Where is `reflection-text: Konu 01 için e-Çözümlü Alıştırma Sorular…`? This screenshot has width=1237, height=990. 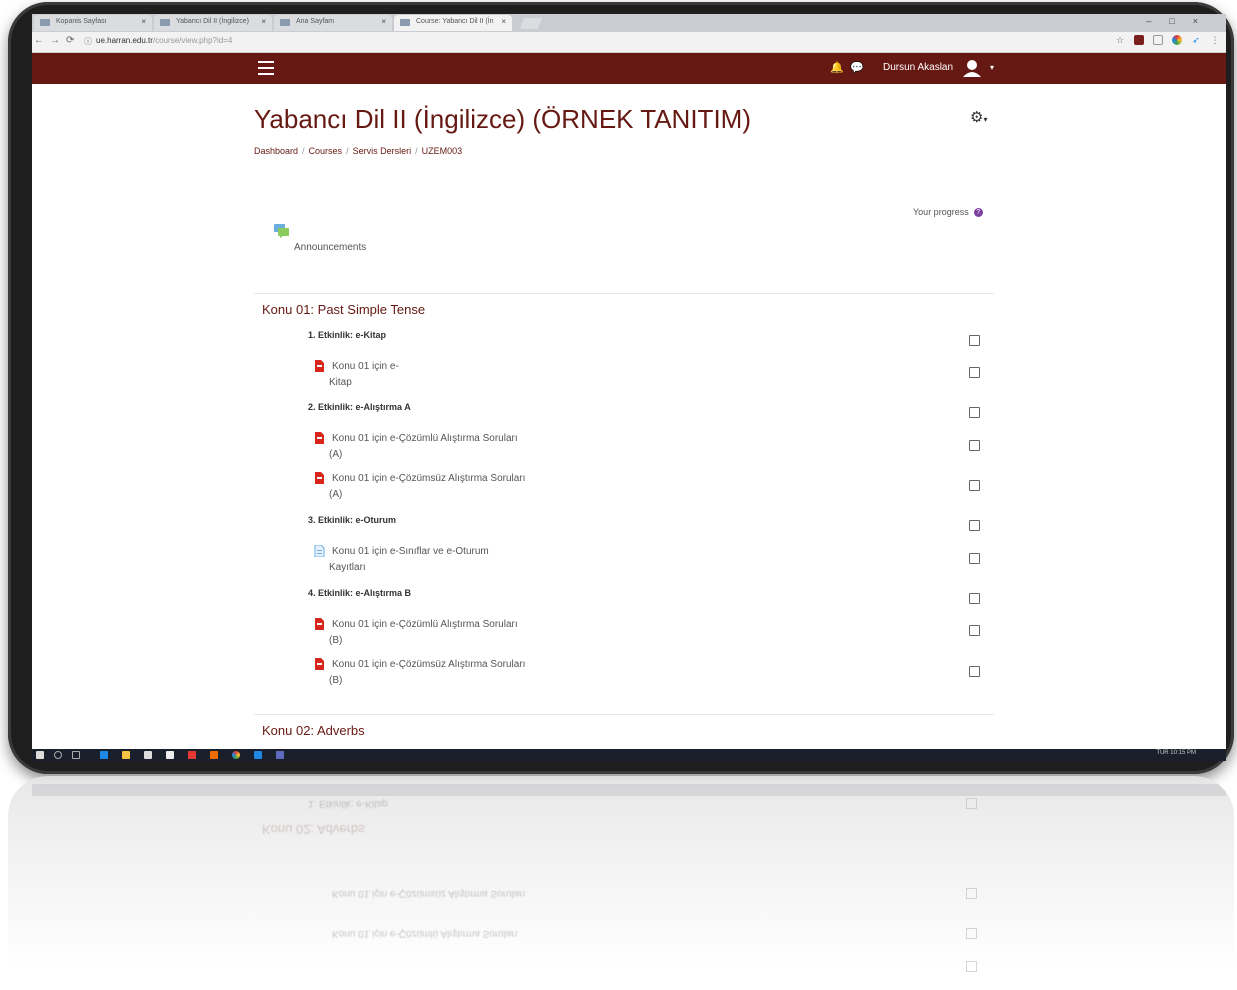
reflection-text: Konu 01 için e-Çözümlü Alıştırma Sorular… is located at coordinates (425, 933).